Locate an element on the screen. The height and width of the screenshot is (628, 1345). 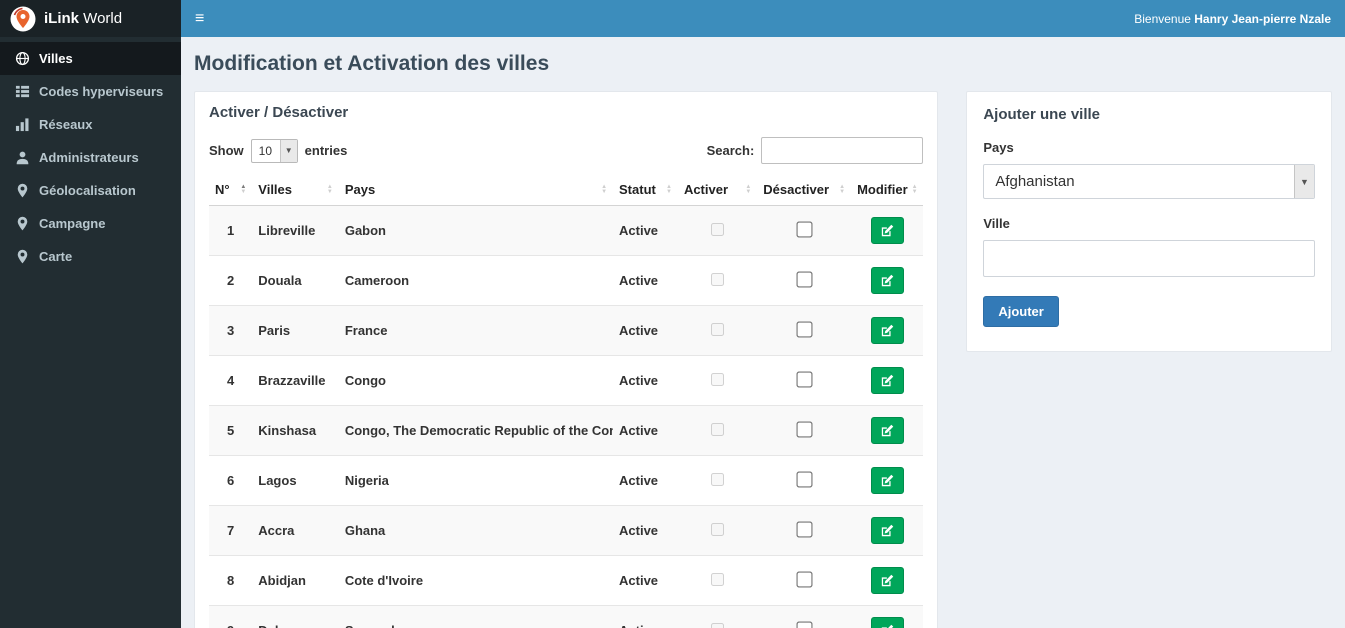
column-header-statut: Statut ▲ ▼ is located at coordinates (645, 190).